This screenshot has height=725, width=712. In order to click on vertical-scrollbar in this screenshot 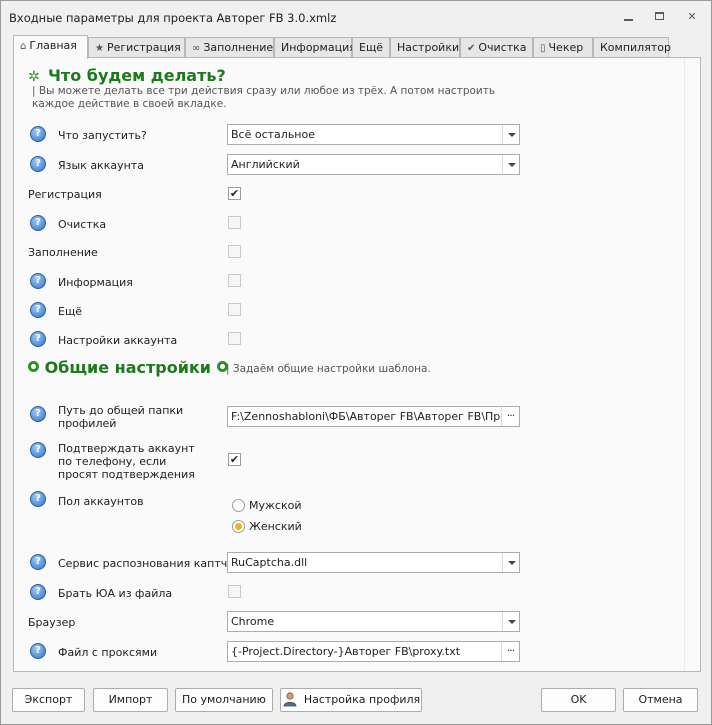, I will do `click(692, 364)`.